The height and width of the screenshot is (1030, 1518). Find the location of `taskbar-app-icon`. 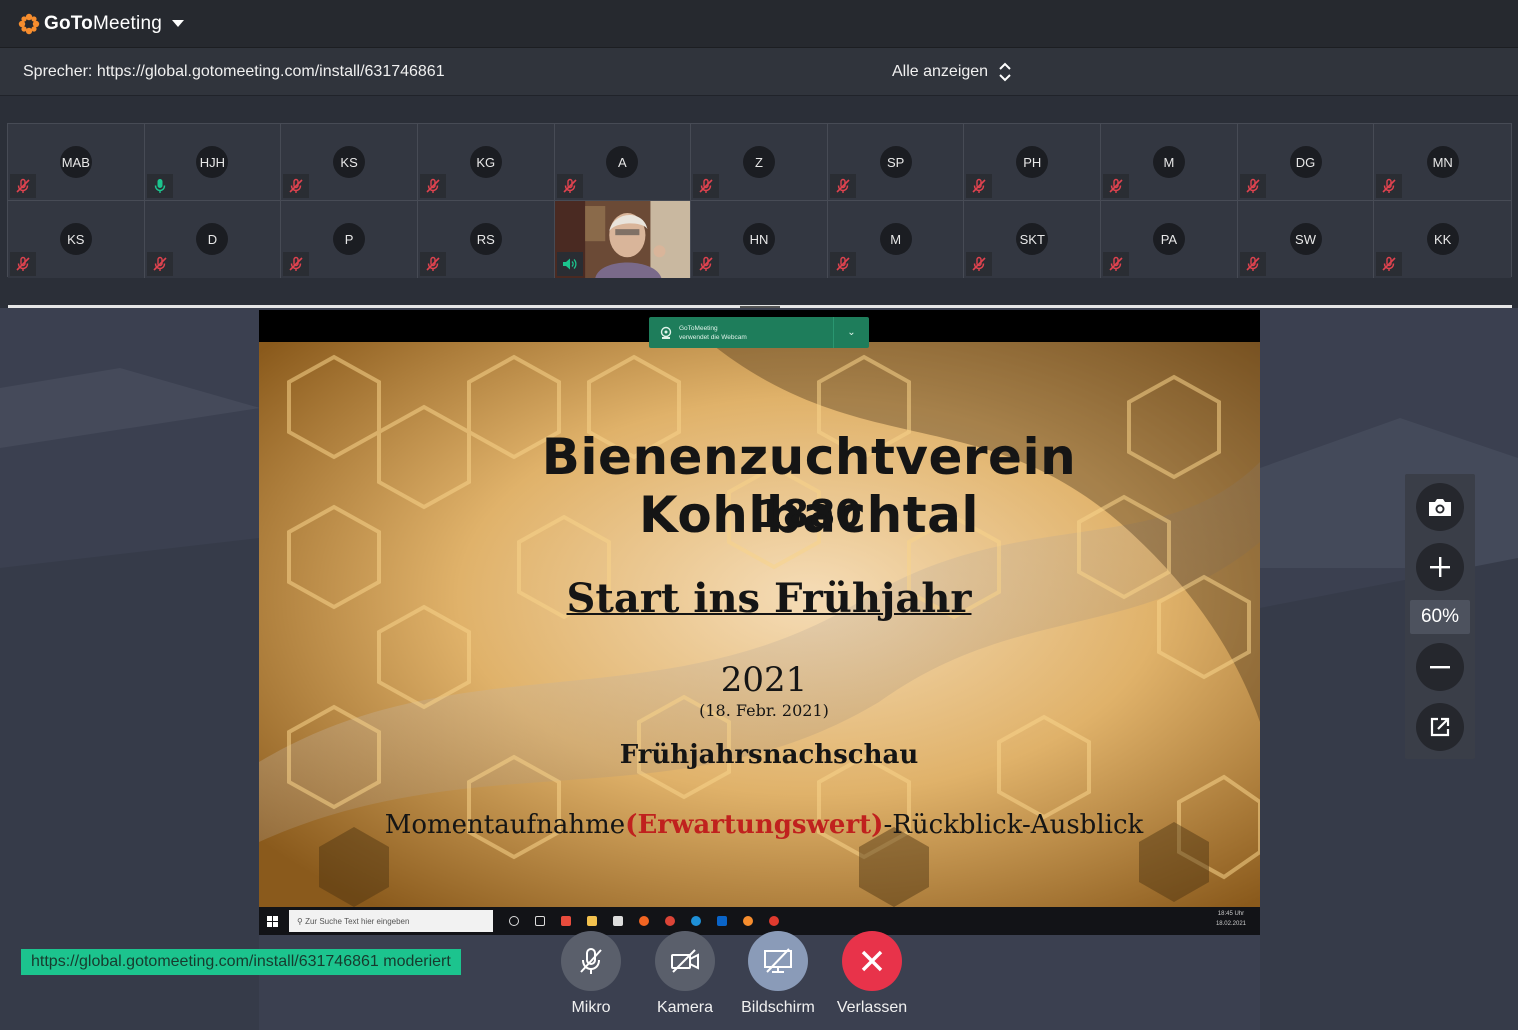

taskbar-app-icon is located at coordinates (566, 921).